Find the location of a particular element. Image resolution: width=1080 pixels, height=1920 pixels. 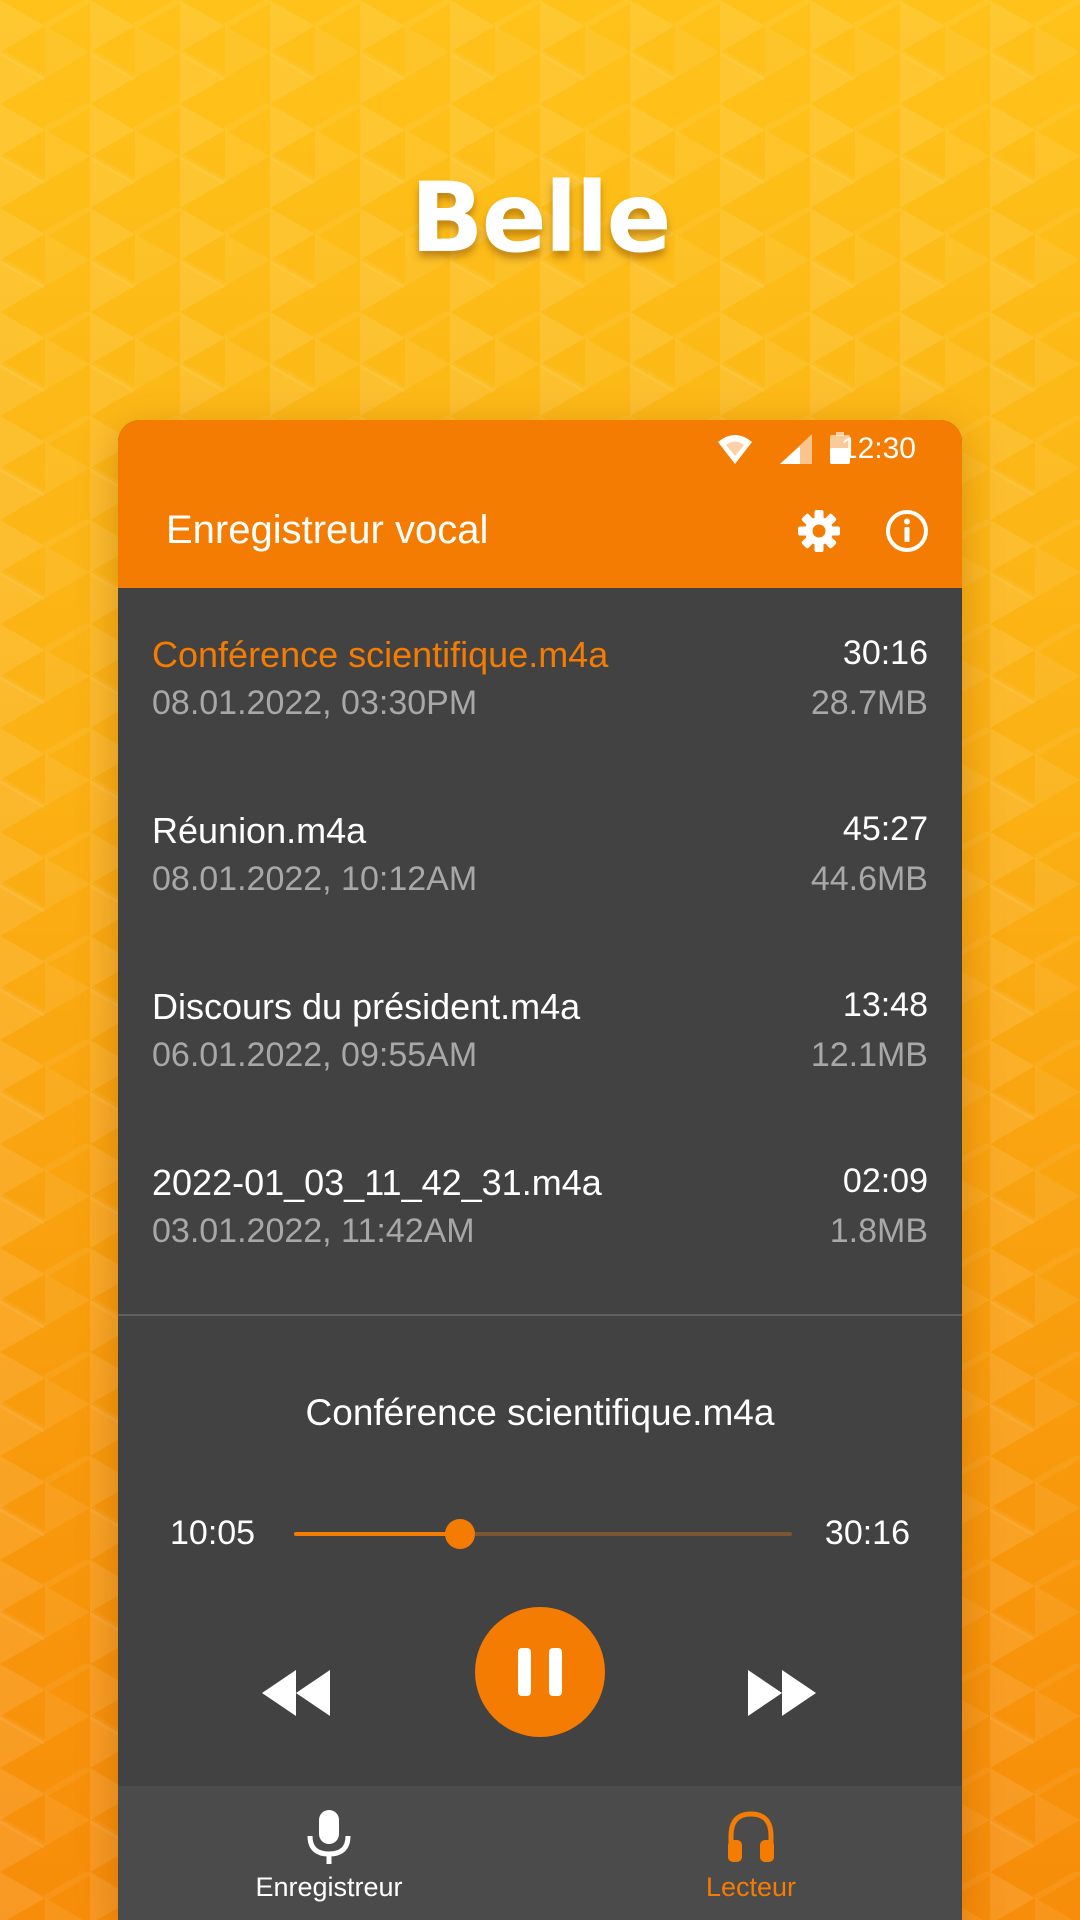

pause-button is located at coordinates (540, 1672).